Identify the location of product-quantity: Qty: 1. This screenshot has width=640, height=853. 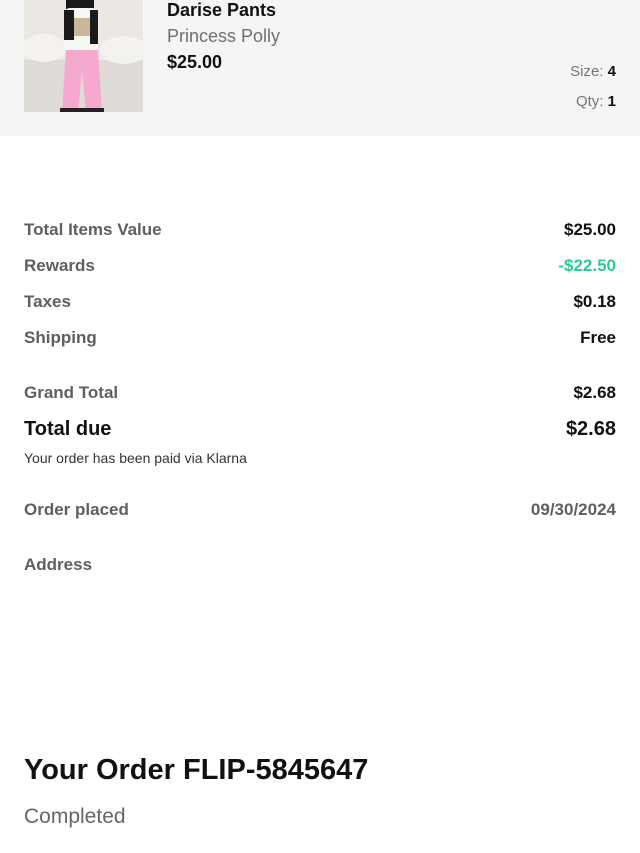
(596, 101).